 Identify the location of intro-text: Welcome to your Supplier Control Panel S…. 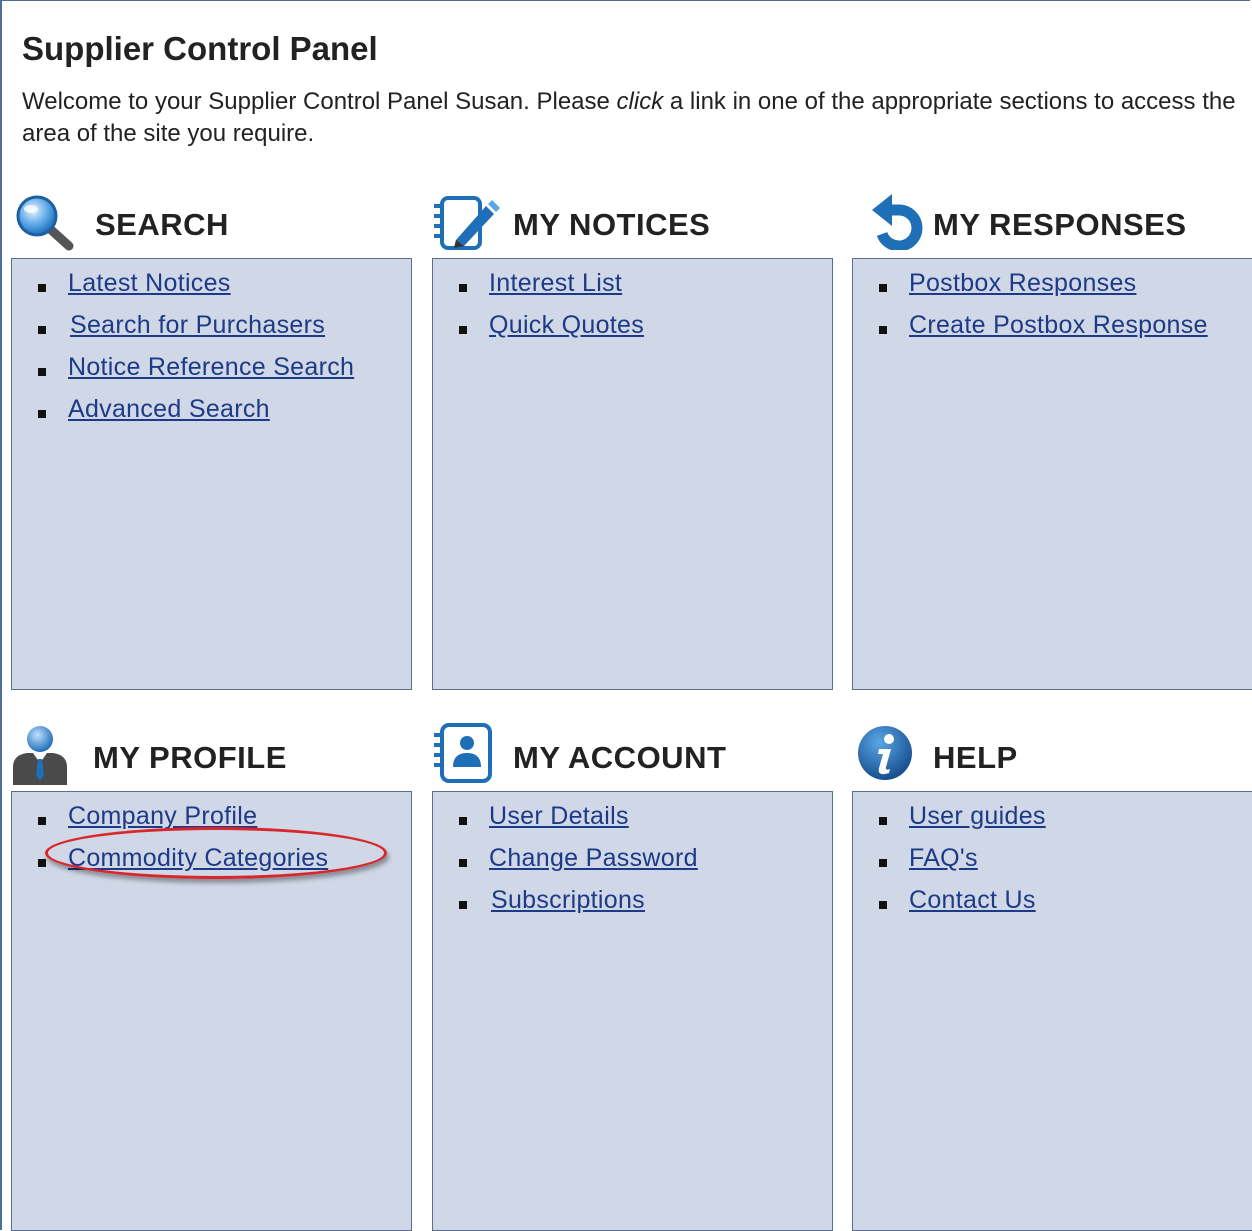
(629, 118).